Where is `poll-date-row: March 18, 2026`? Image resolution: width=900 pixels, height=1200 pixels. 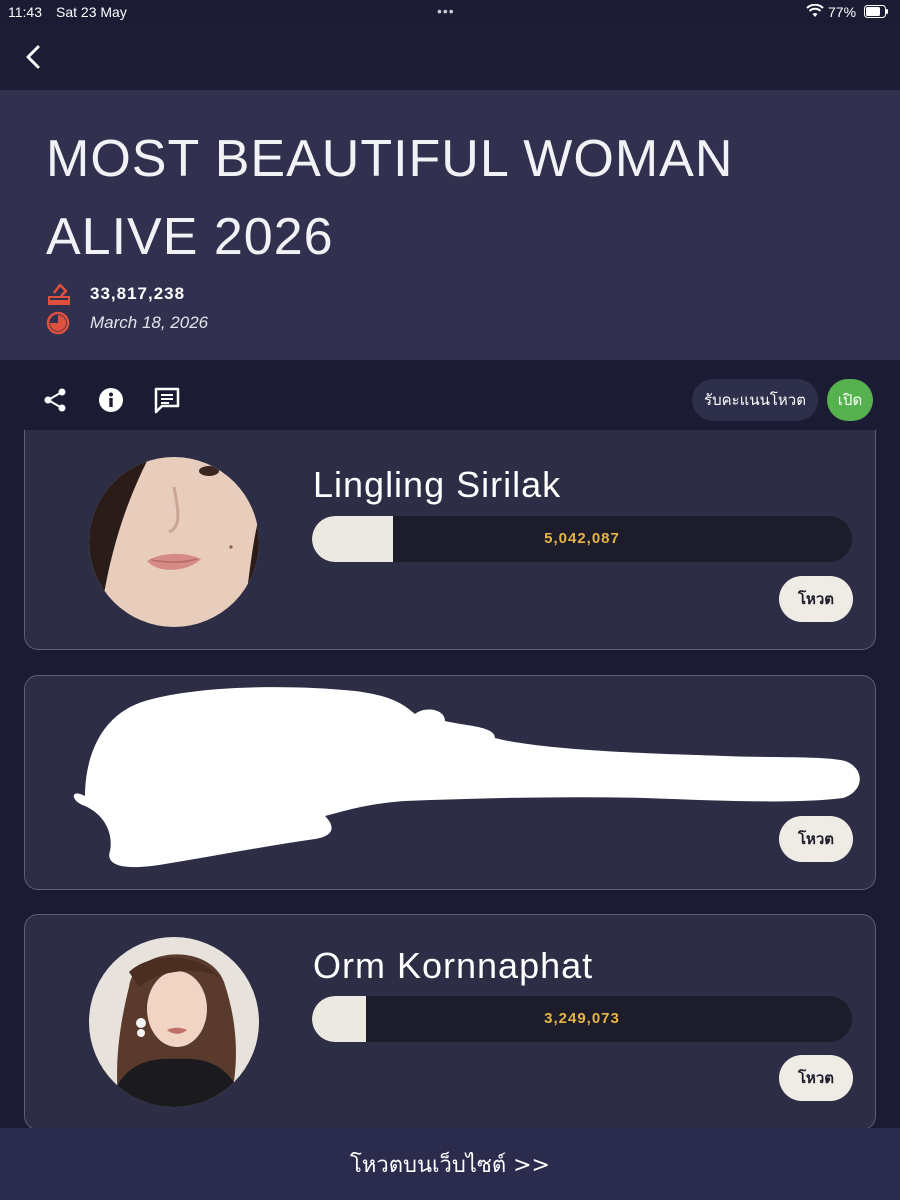 poll-date-row: March 18, 2026 is located at coordinates (127, 323).